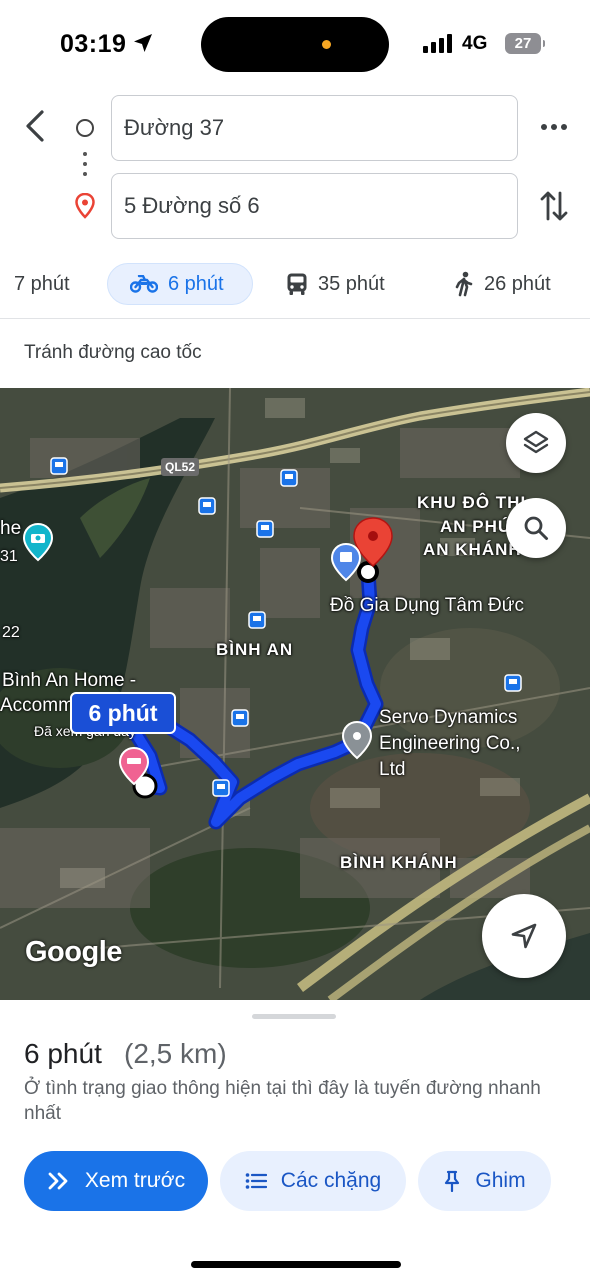 The image size is (590, 1280). What do you see at coordinates (93, 44) in the screenshot?
I see `status-time: 03:19` at bounding box center [93, 44].